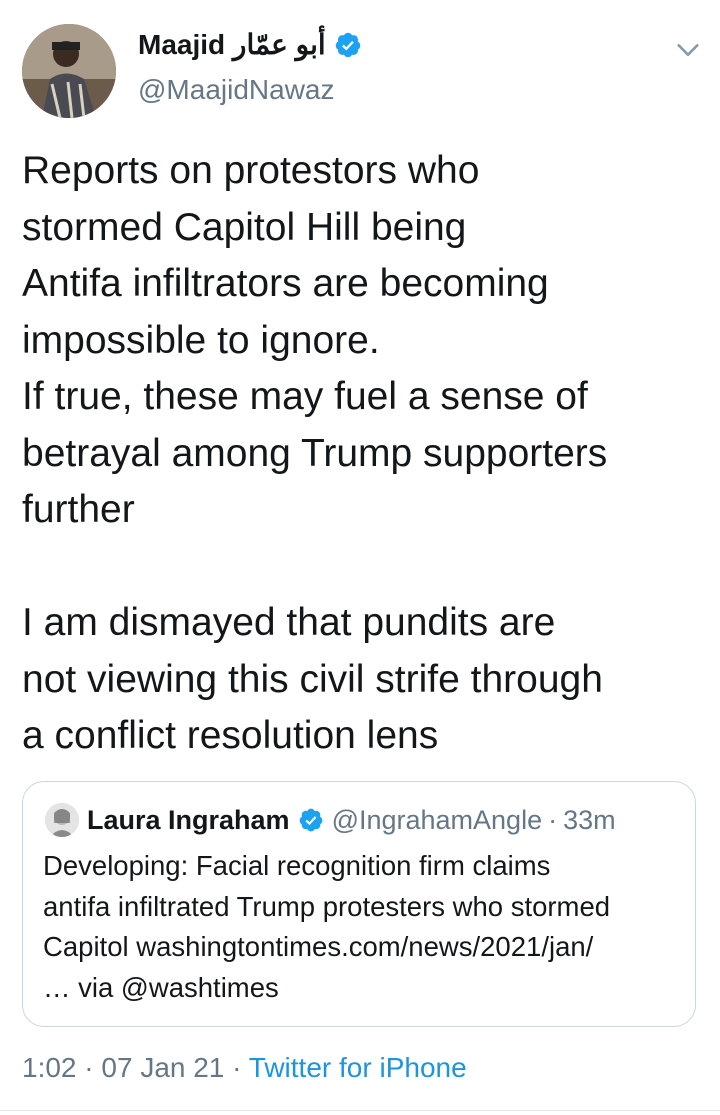  I want to click on quoted-tweet-header: Laura Ingraham @IngrahamAngle · 33m, so click(365, 820).